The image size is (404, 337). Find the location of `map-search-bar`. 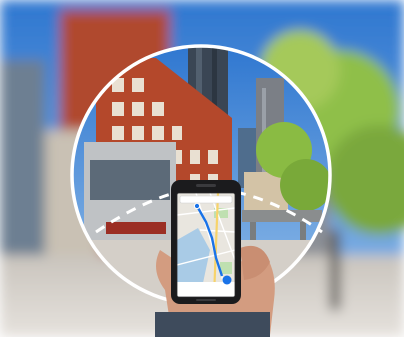

map-search-bar is located at coordinates (206, 199).